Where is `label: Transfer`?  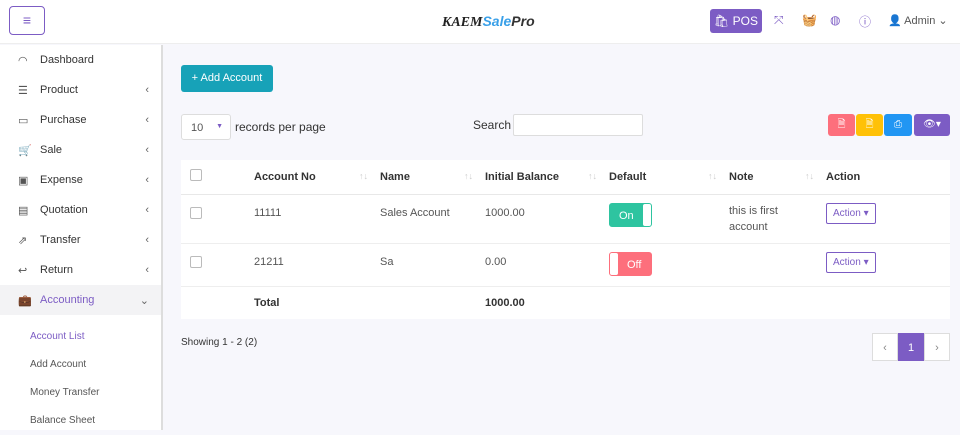 label: Transfer is located at coordinates (60, 240).